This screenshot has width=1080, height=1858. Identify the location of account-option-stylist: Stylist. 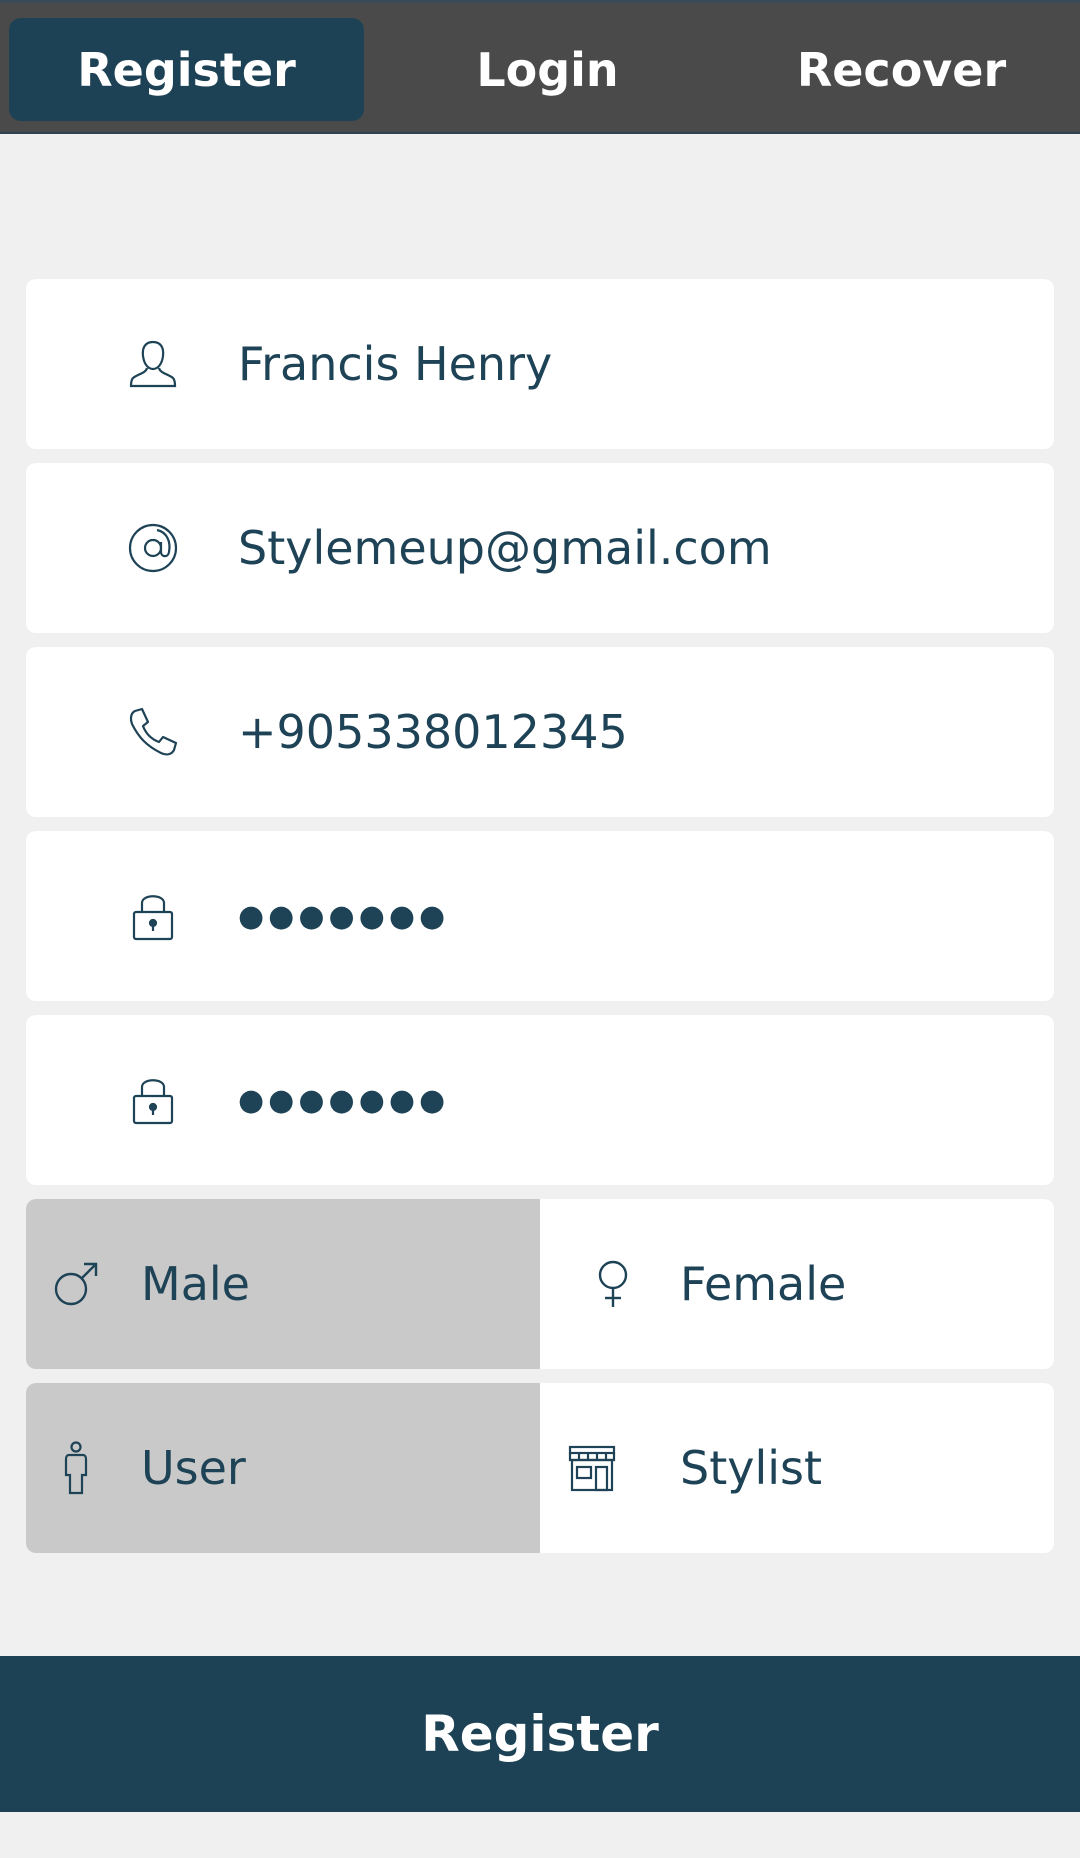
(797, 1468).